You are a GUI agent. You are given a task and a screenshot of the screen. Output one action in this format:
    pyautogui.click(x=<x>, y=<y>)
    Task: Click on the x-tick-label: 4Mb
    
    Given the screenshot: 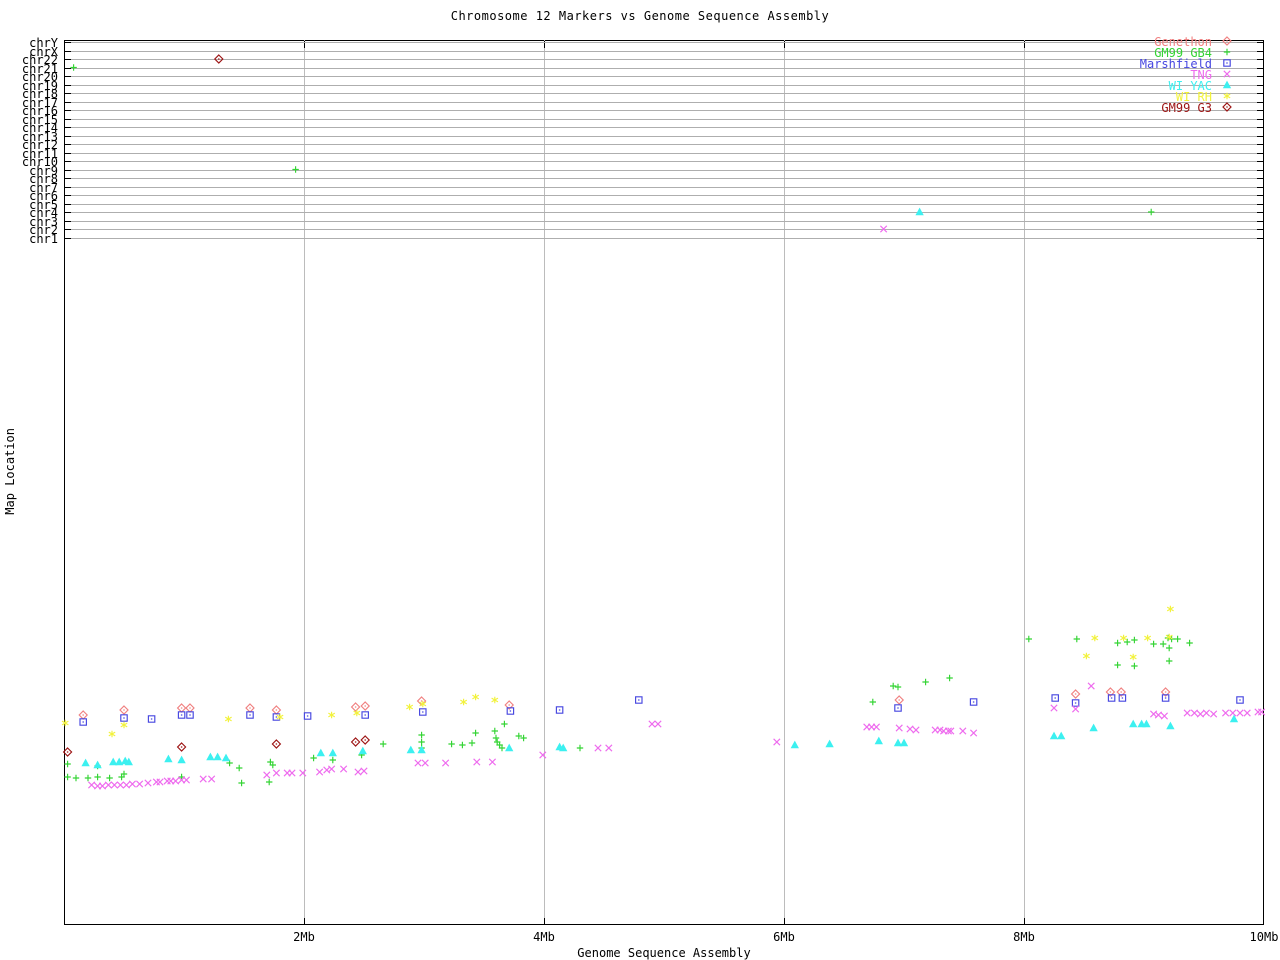 What is the action you would take?
    pyautogui.click(x=544, y=937)
    